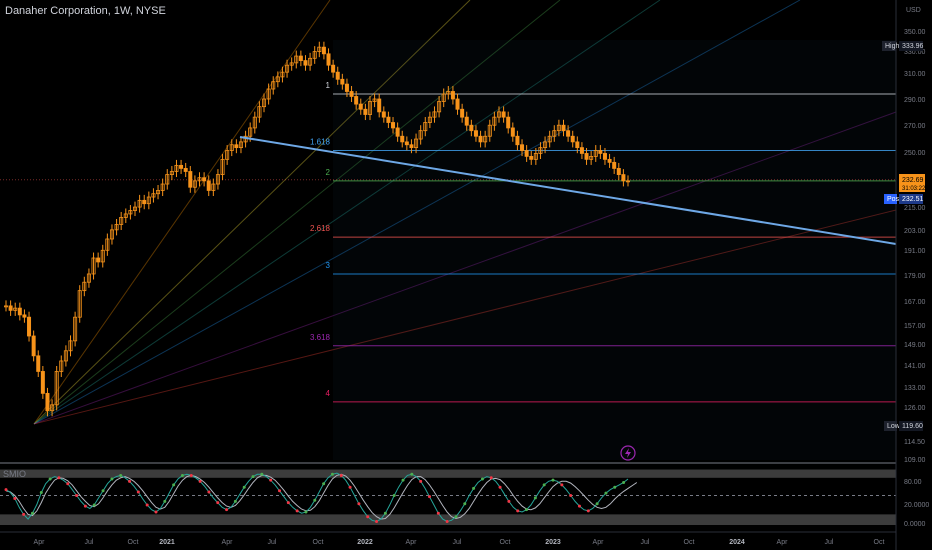 This screenshot has height=550, width=932. I want to click on post-value-badge-text: 232.51, so click(913, 199).